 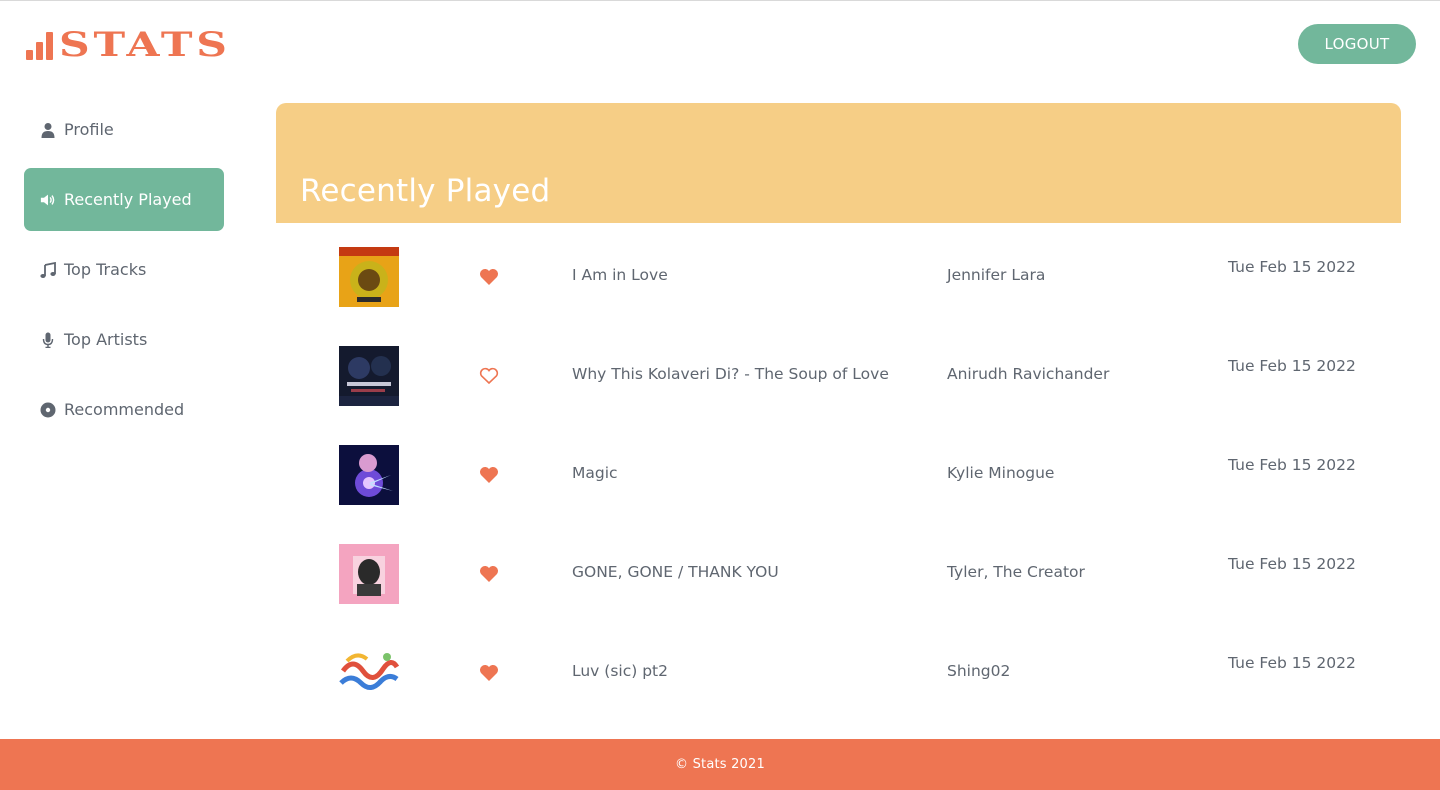 I want to click on sidebar-item-top-tracks: Top Tracks, so click(x=124, y=269).